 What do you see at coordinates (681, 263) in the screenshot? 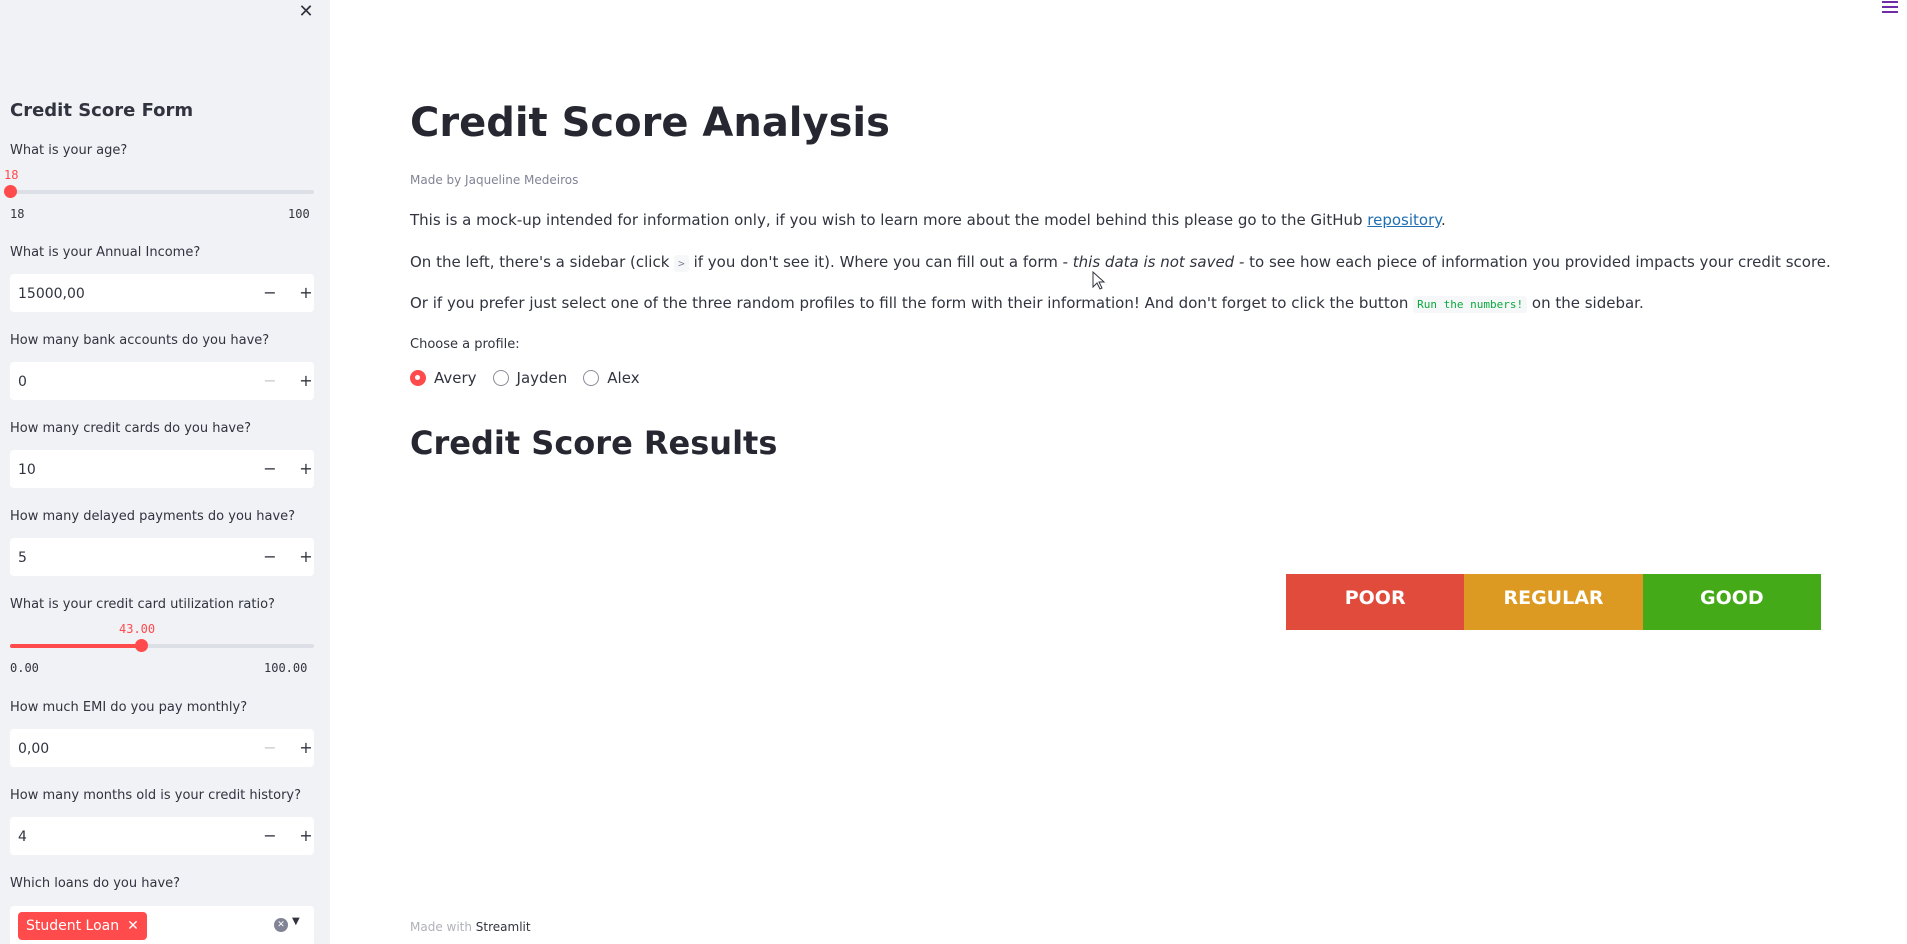
I see `chevron-right-icon: >` at bounding box center [681, 263].